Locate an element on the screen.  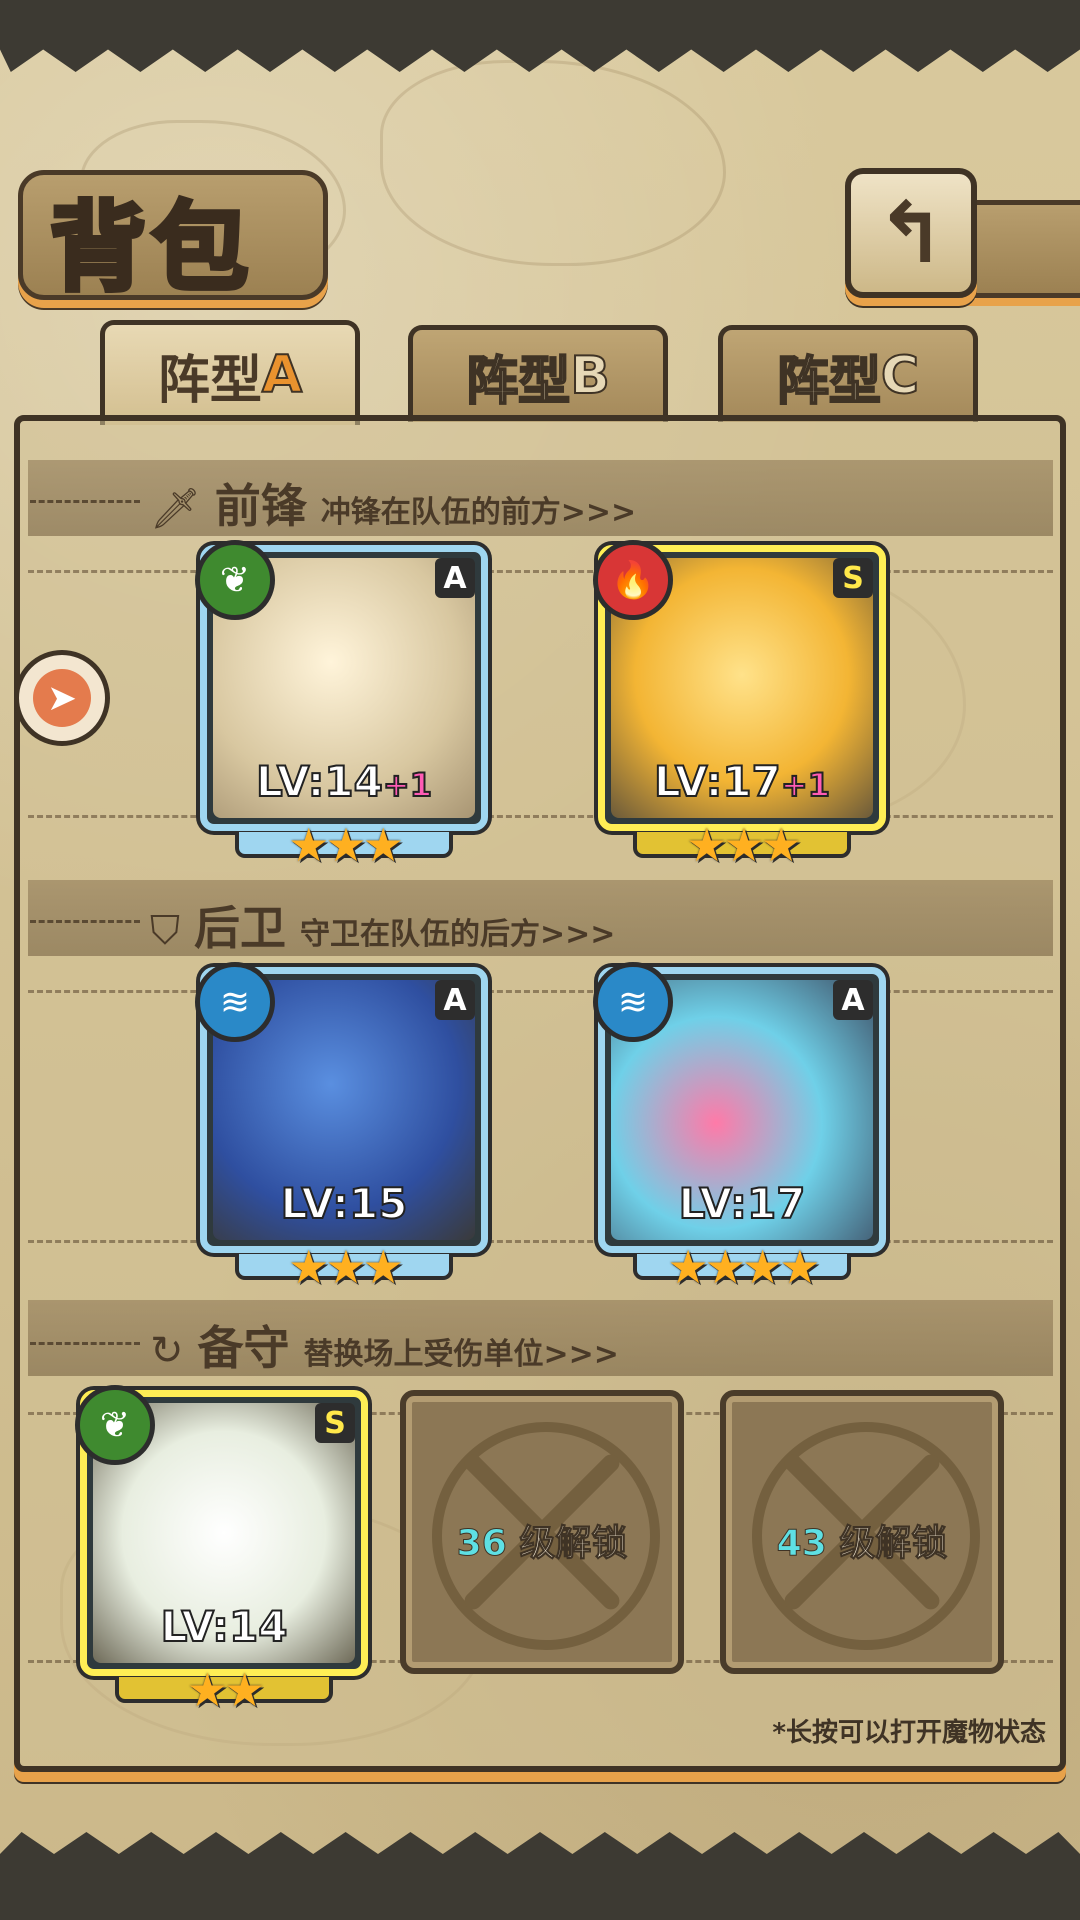
fire-element-icon: 🔥 is located at coordinates (633, 580).